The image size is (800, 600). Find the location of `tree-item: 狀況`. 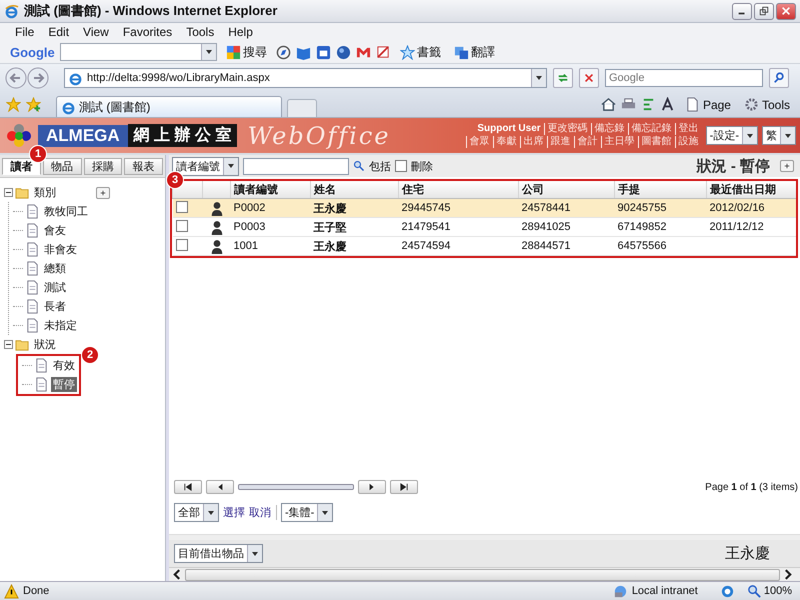

tree-item: 狀況 is located at coordinates (45, 344).